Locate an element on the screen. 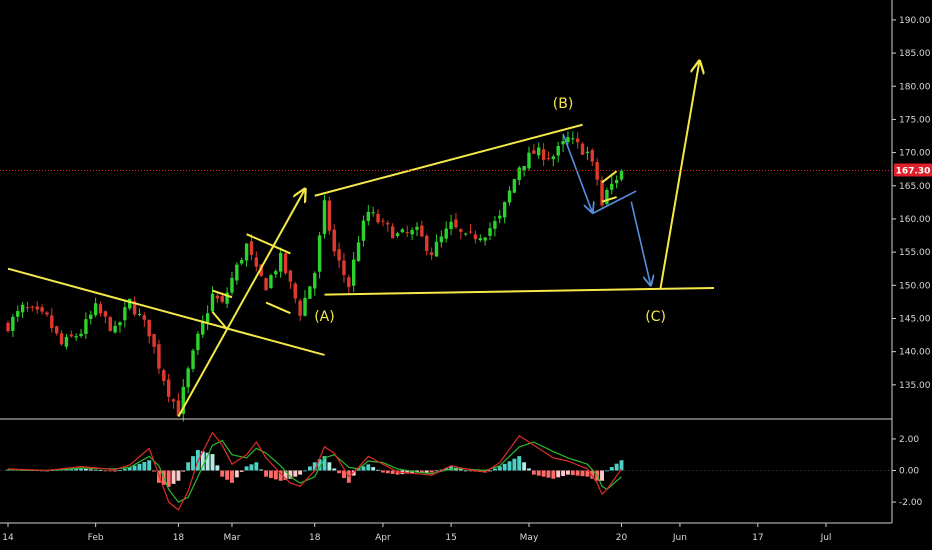  y-tick-label: 165.00 is located at coordinates (915, 187).